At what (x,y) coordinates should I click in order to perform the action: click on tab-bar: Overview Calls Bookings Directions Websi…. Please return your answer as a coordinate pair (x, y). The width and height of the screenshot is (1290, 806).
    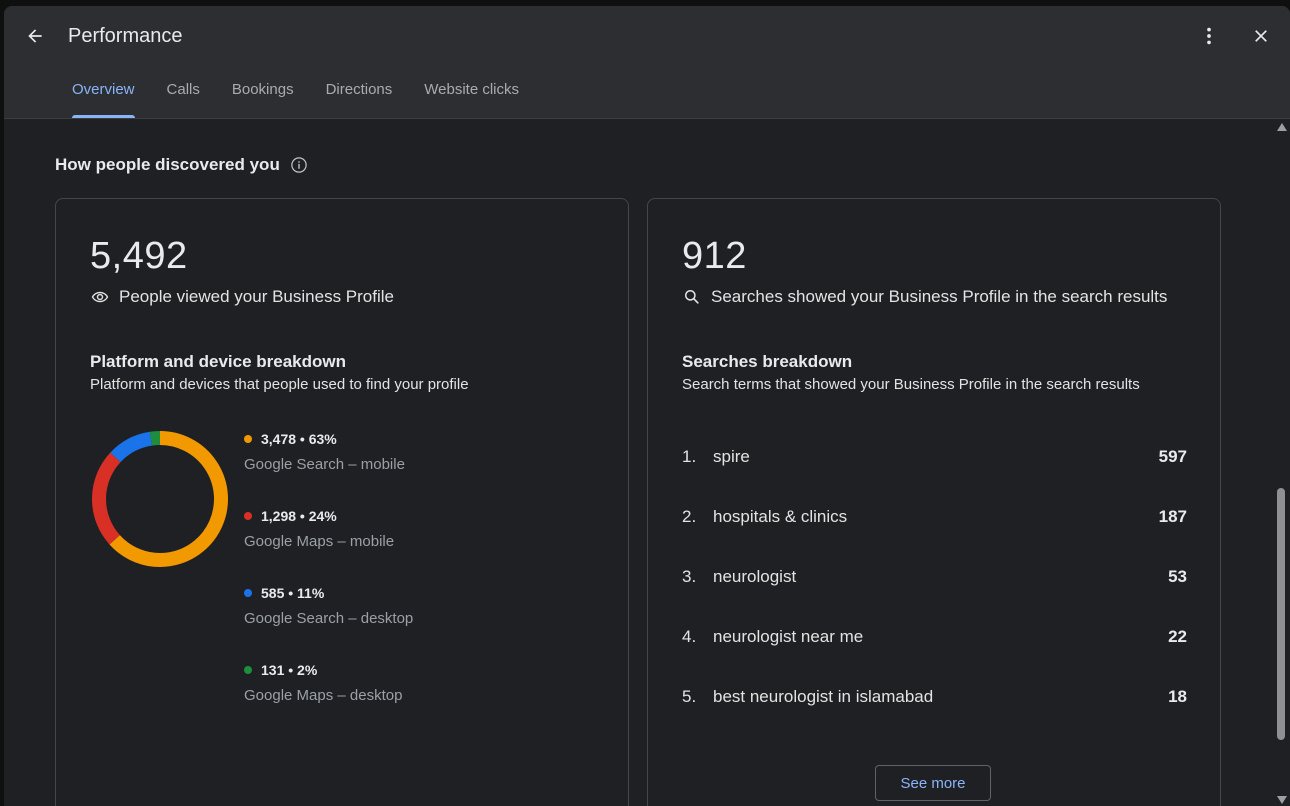
    Looking at the image, I should click on (295, 98).